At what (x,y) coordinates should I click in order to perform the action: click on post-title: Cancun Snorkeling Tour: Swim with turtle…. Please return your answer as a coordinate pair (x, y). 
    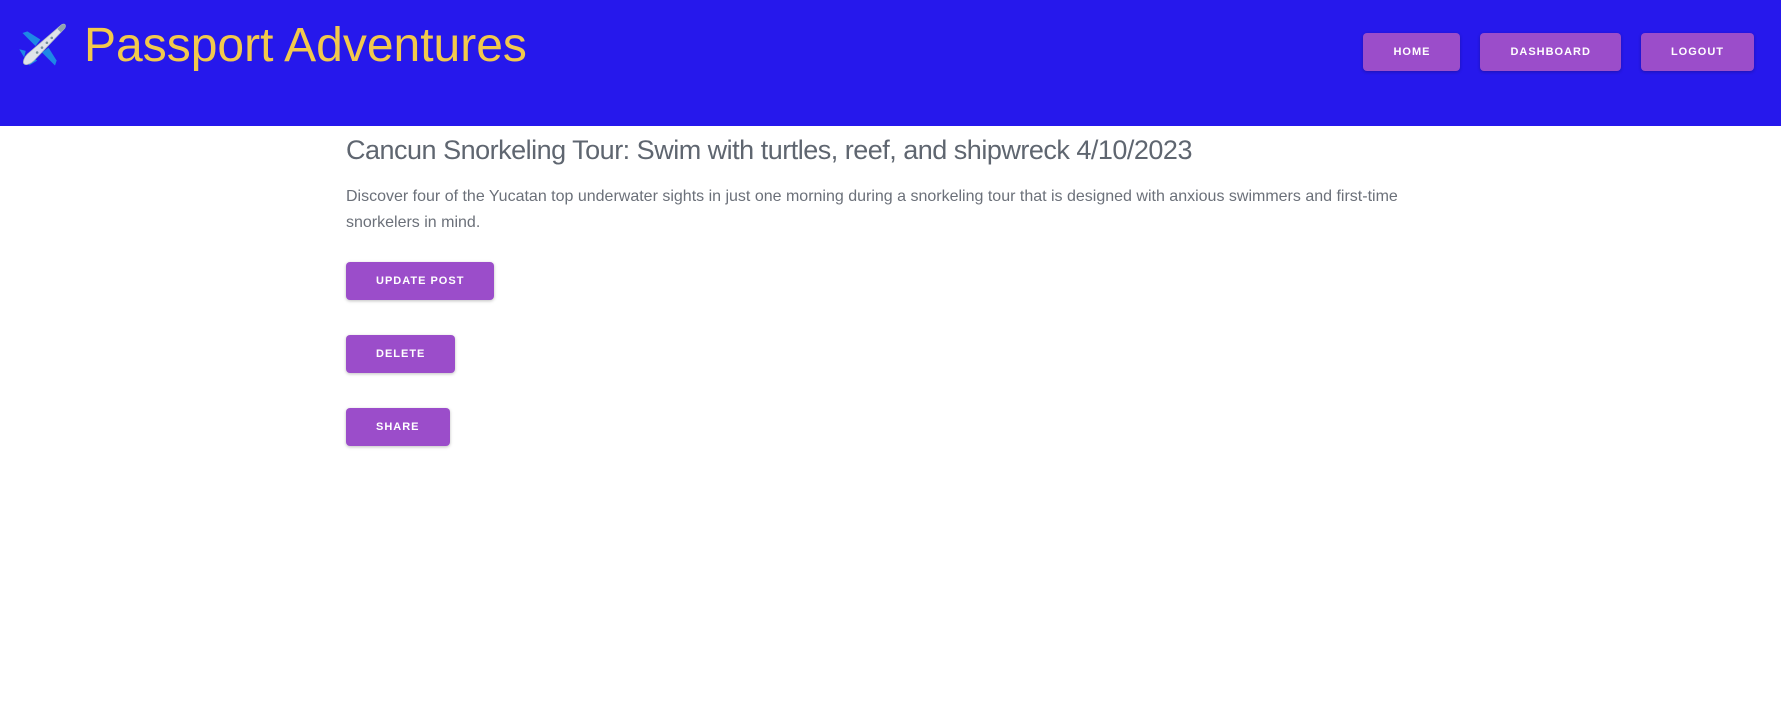
    Looking at the image, I should click on (769, 150).